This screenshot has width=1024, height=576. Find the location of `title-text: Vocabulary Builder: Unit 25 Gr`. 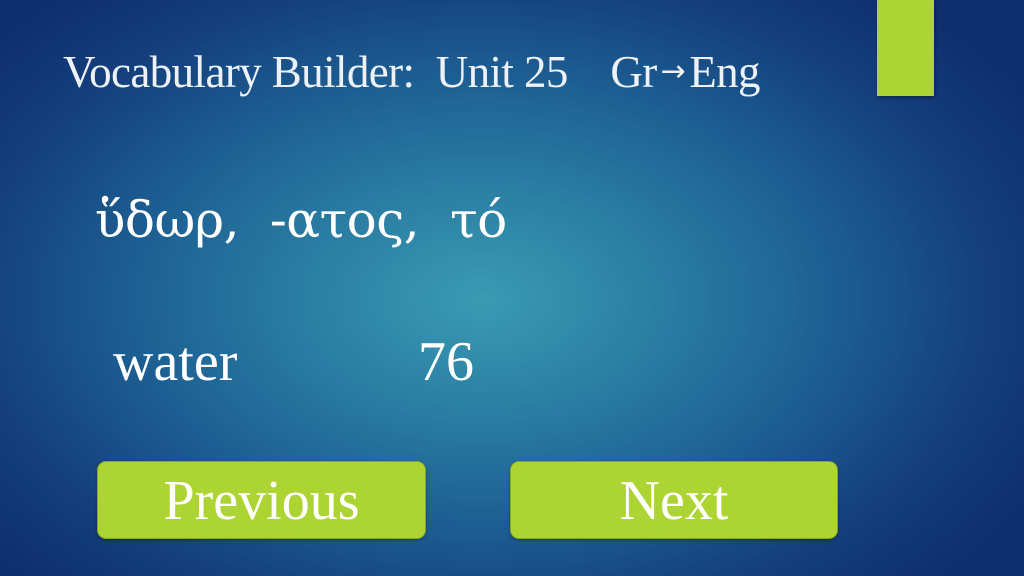

title-text: Vocabulary Builder: Unit 25 Gr is located at coordinates (360, 72).